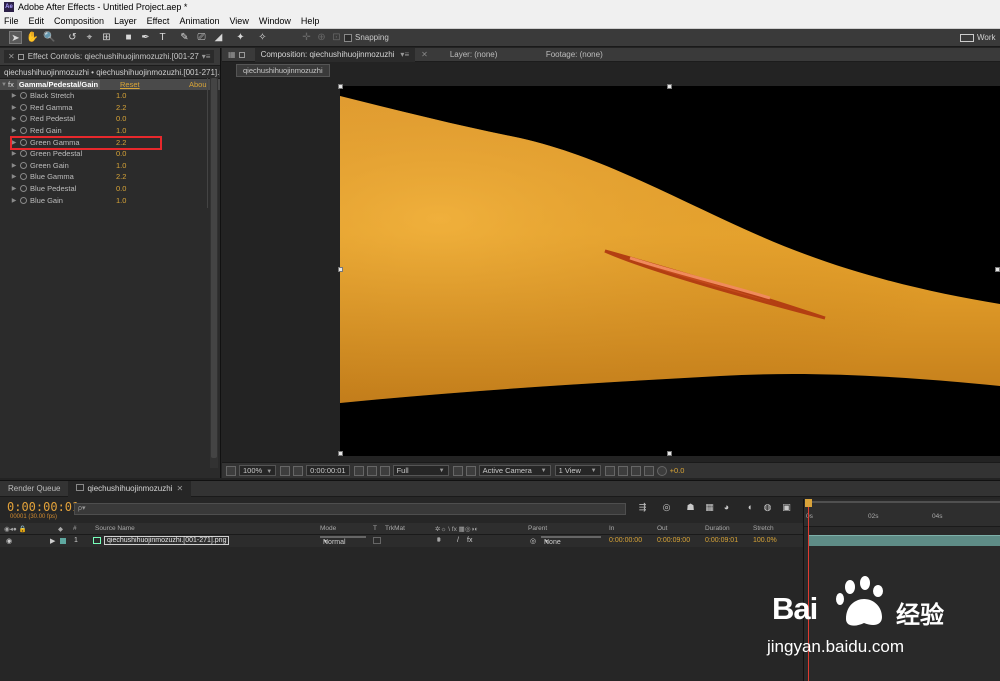  What do you see at coordinates (110, 84) in the screenshot?
I see `effect-header-row: ▼ fx Gamma/Pedestal/Gain Reset Abou` at bounding box center [110, 84].